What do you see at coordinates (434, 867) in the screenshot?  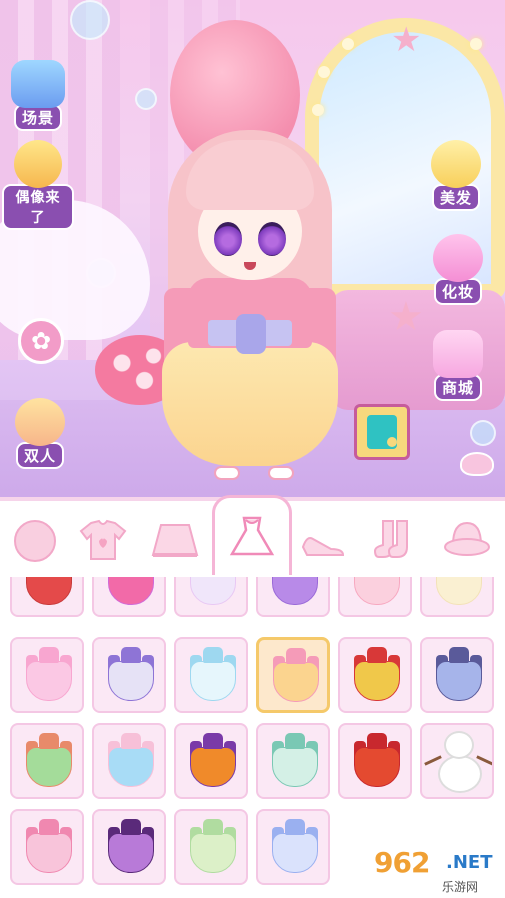 I see `site-watermark-logo: 962 .NET 乐游网` at bounding box center [434, 867].